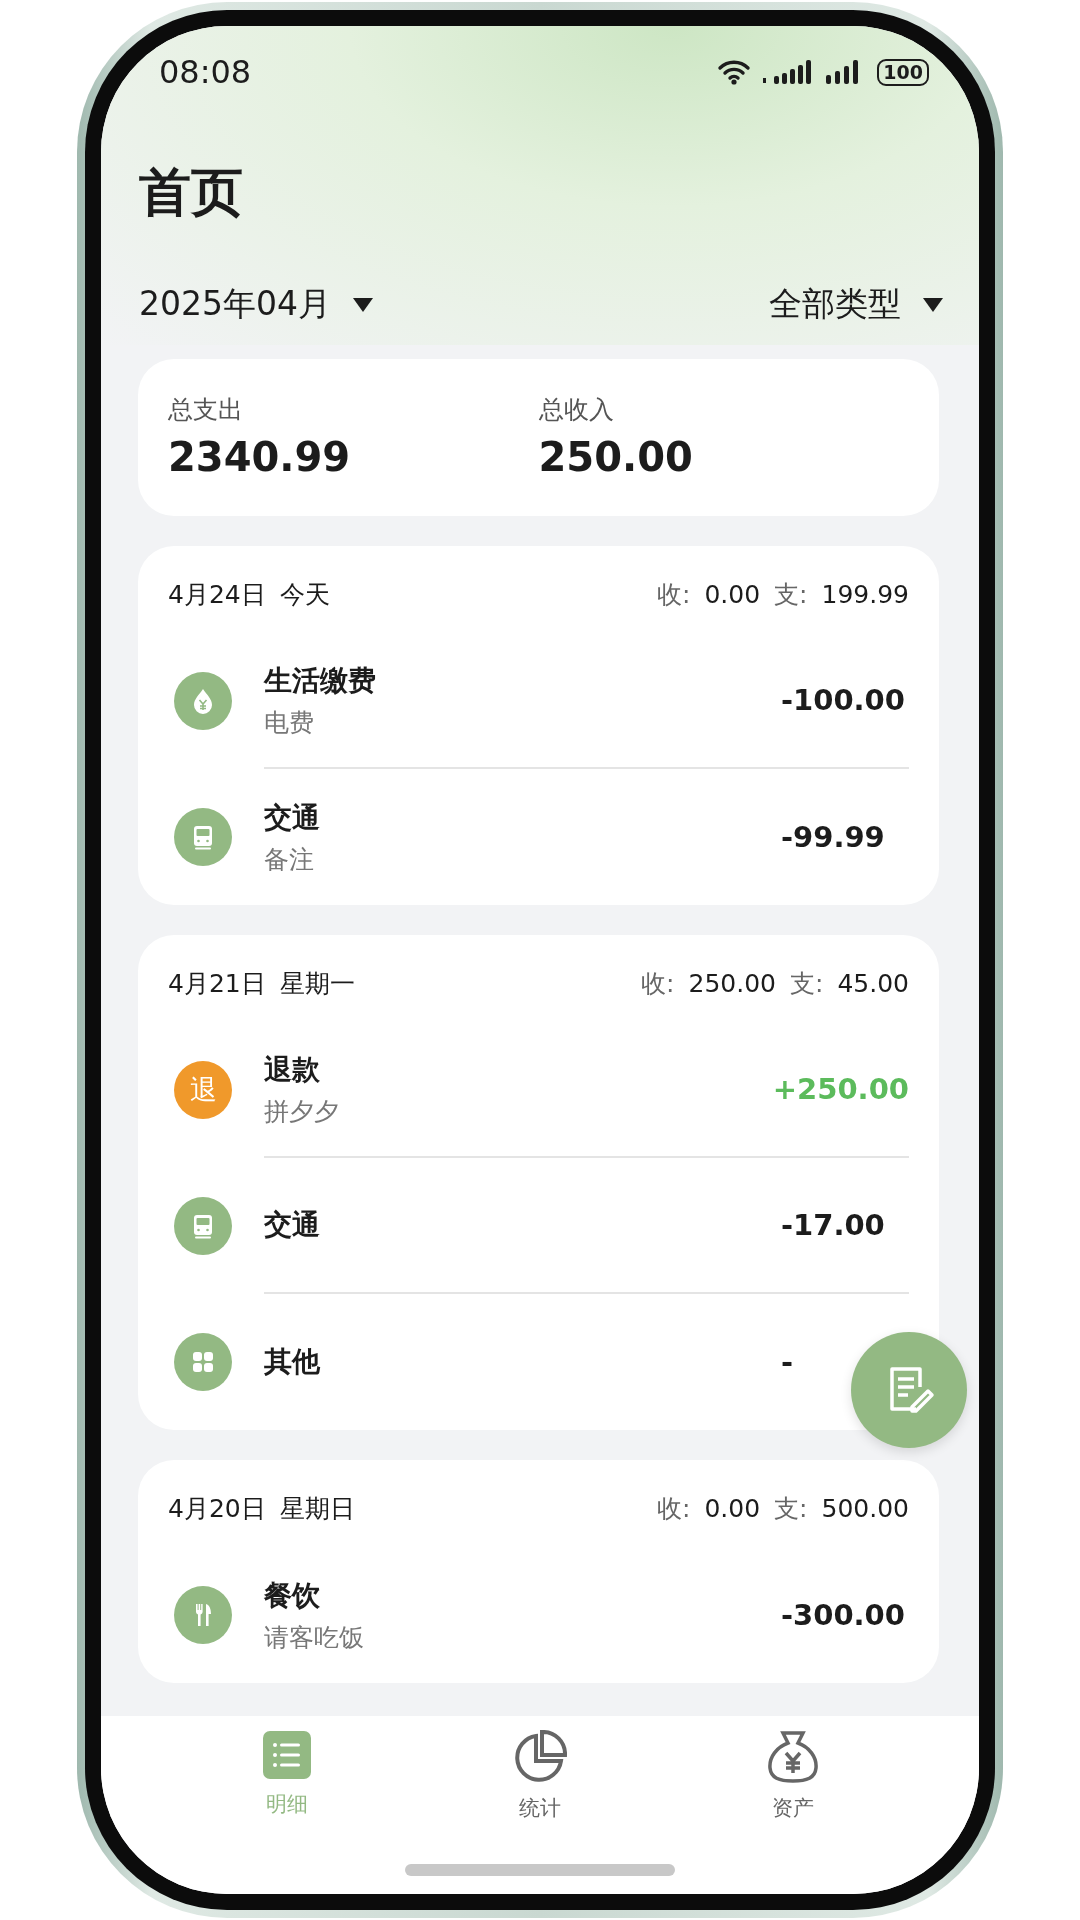 This screenshot has width=1080, height=1920. Describe the element at coordinates (256, 304) in the screenshot. I see `month-dropdown: 2025年04月` at that location.